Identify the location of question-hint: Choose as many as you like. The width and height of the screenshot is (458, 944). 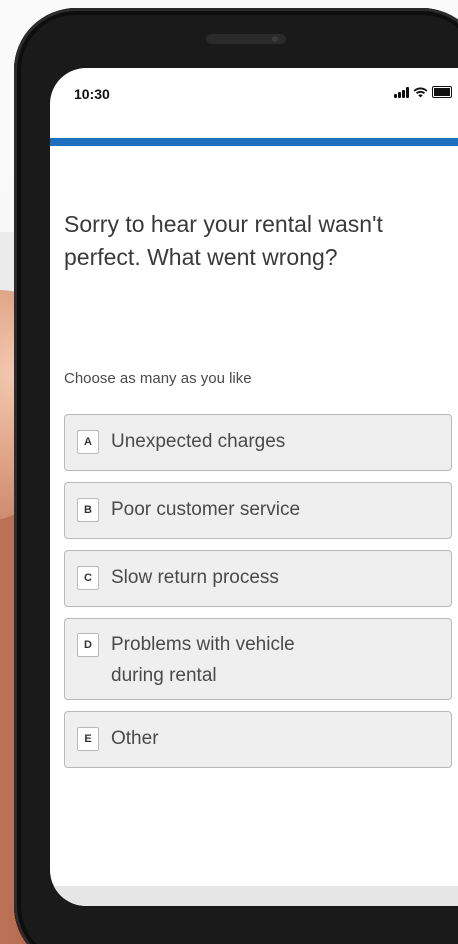
(158, 378).